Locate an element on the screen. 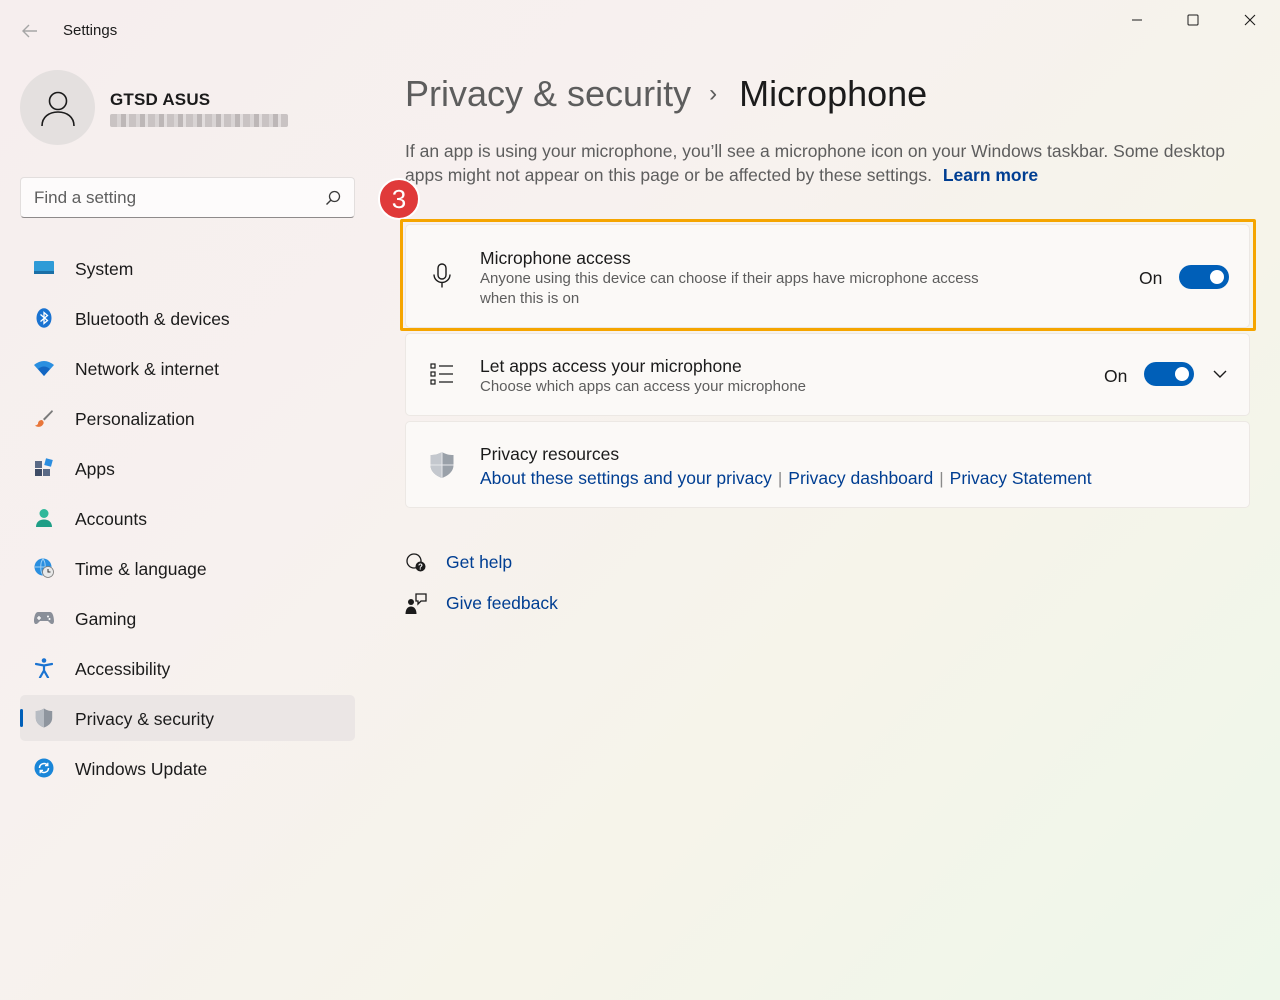 The height and width of the screenshot is (1000, 1280). breadcrumb-parent: Privacy & security is located at coordinates (548, 94).